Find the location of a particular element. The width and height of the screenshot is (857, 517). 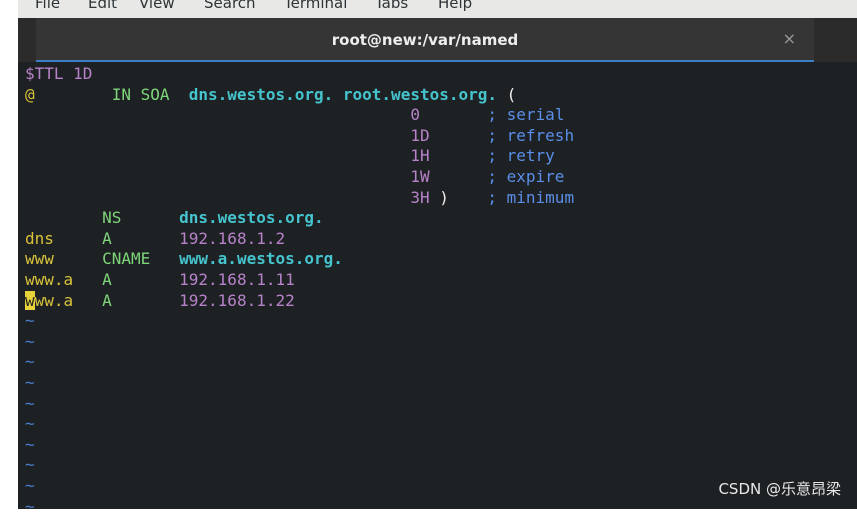

terminal-line: www.a A 192.168.1.22 is located at coordinates (160, 301).